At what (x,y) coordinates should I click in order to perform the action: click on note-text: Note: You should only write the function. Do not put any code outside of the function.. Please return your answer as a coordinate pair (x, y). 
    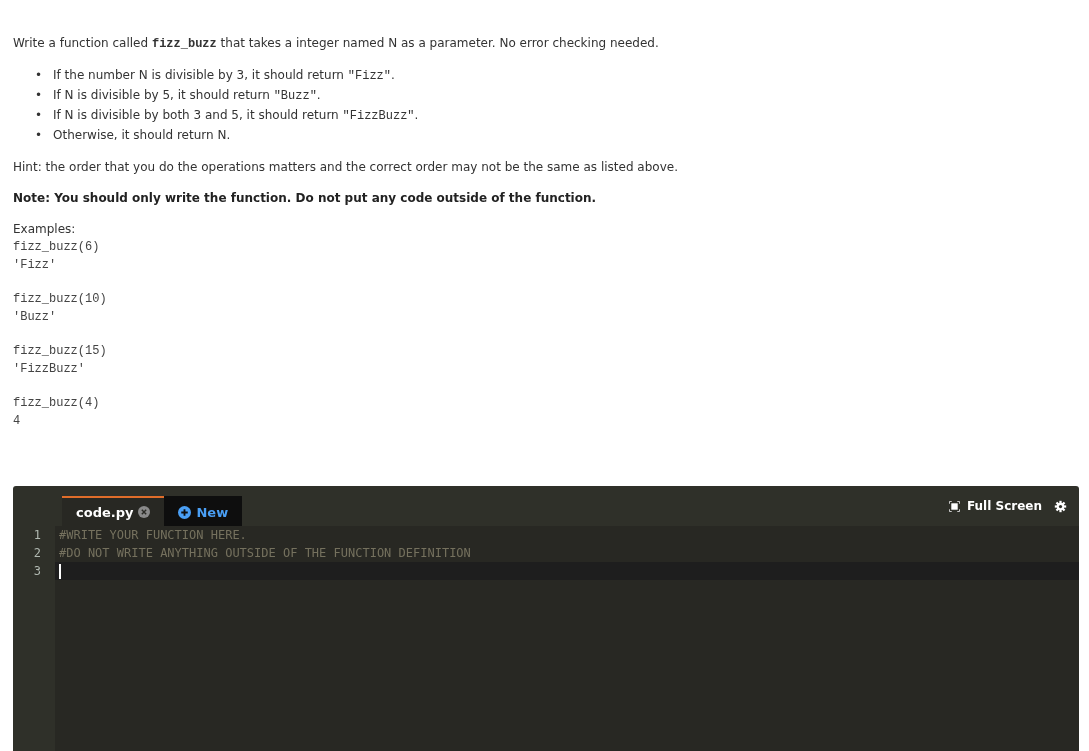
    Looking at the image, I should click on (305, 198).